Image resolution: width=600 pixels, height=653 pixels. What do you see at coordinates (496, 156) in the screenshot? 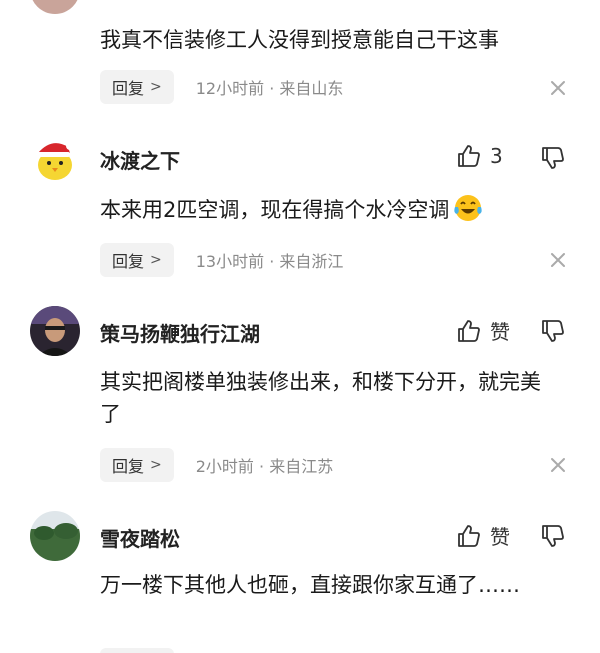
I see `like-count: 3` at bounding box center [496, 156].